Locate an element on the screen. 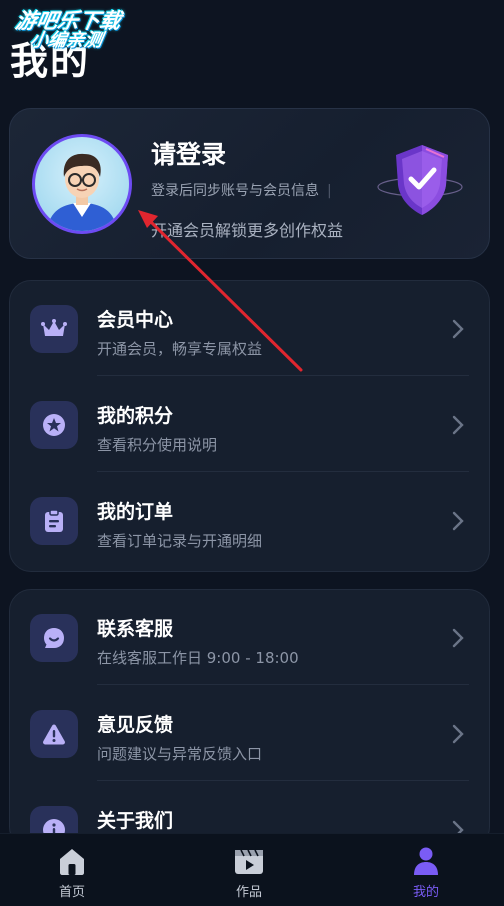  star-icon is located at coordinates (54, 425).